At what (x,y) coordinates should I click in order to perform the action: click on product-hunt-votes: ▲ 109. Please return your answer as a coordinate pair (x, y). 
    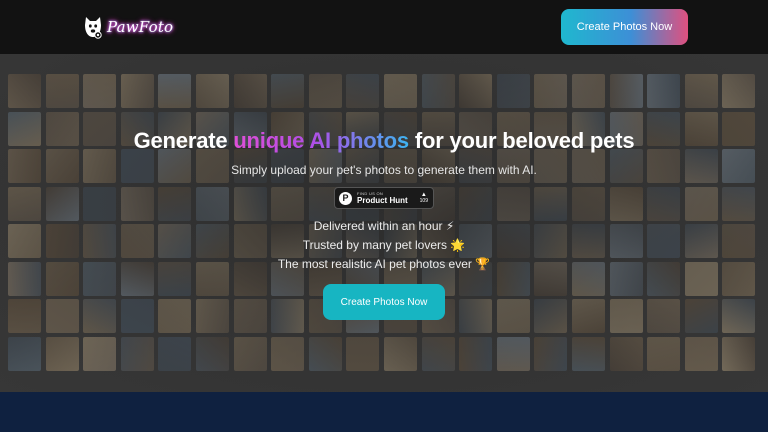
    Looking at the image, I should click on (424, 198).